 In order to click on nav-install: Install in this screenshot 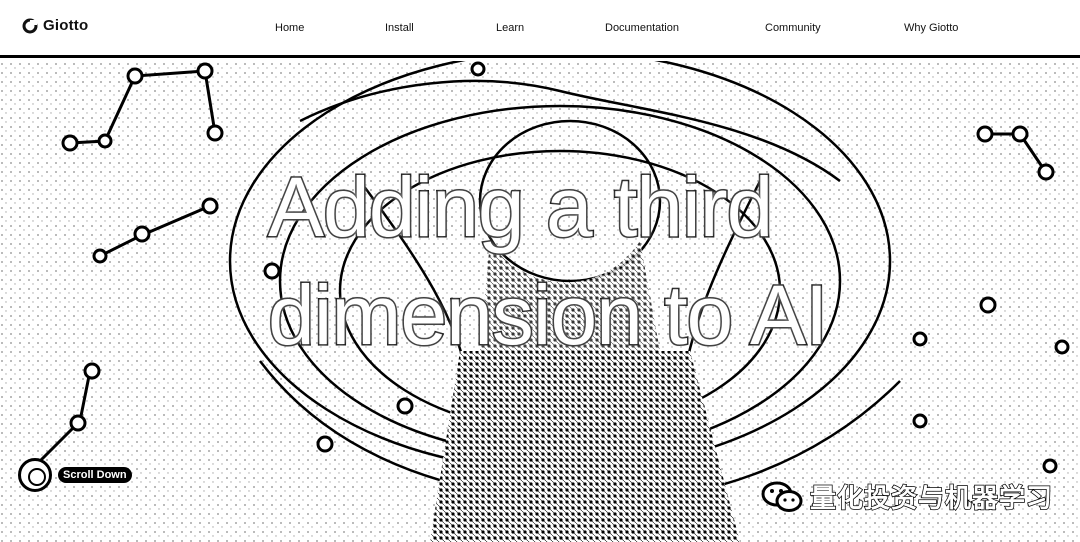, I will do `click(399, 28)`.